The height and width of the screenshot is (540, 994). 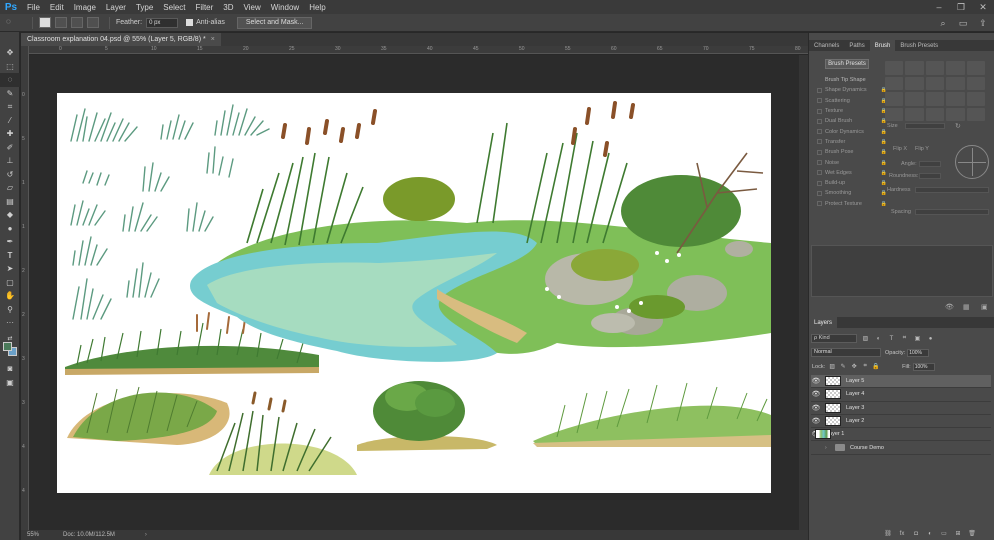 I want to click on new-selection-icon, so click(x=45, y=22).